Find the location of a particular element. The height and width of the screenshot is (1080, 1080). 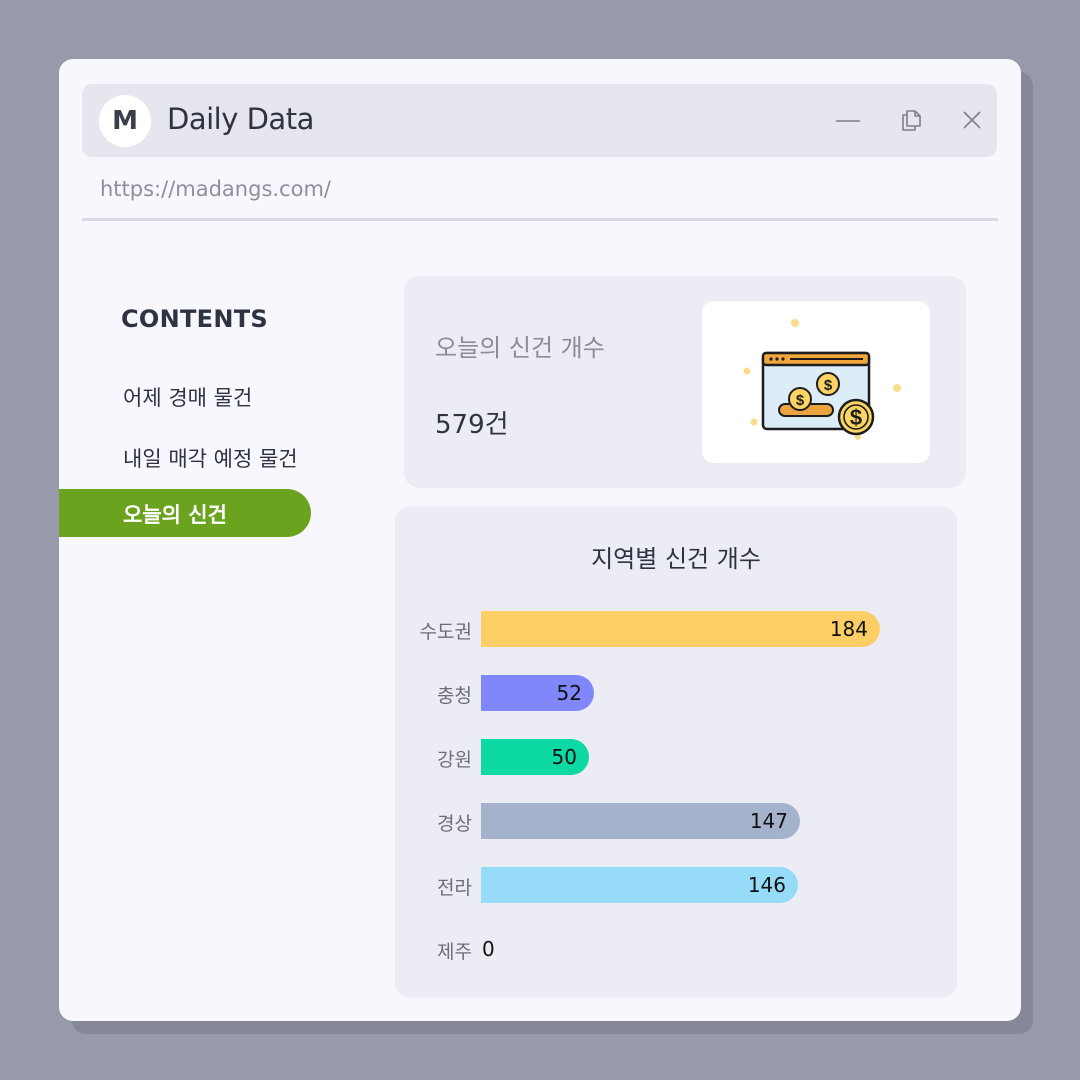

bar-category-label: 경상 is located at coordinates (454, 824).